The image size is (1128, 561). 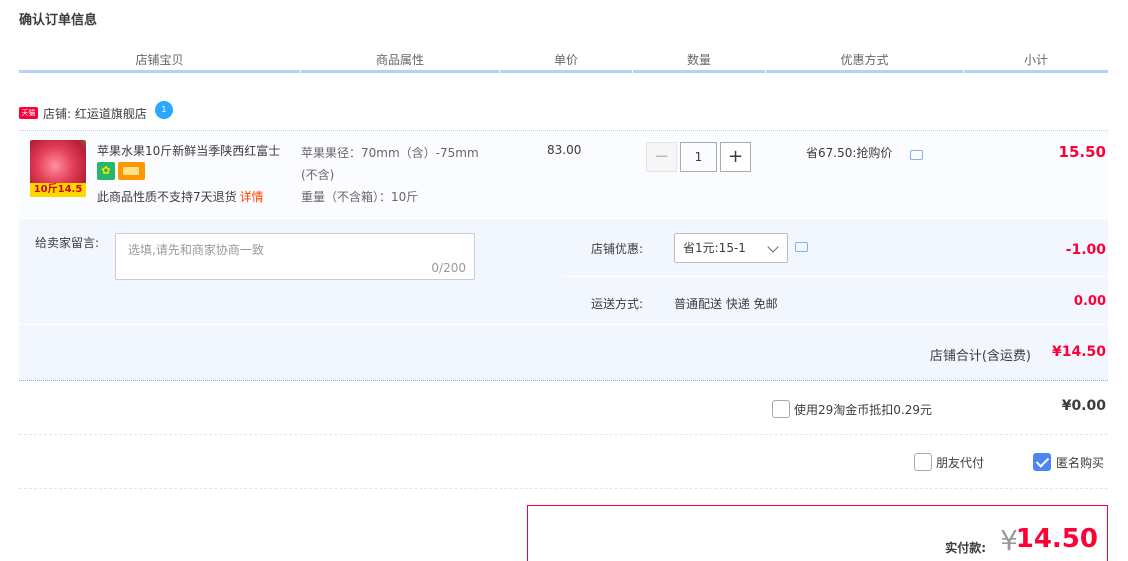 What do you see at coordinates (617, 249) in the screenshot?
I see `shop-coupon-label: 店铺优惠:` at bounding box center [617, 249].